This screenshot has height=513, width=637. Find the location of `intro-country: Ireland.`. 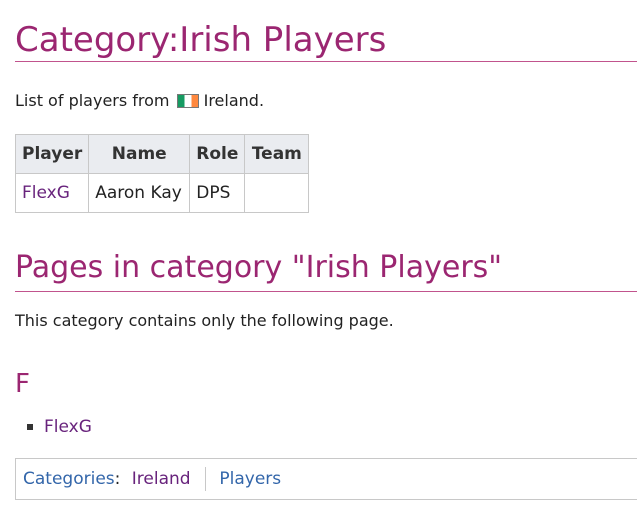

intro-country: Ireland. is located at coordinates (234, 100).